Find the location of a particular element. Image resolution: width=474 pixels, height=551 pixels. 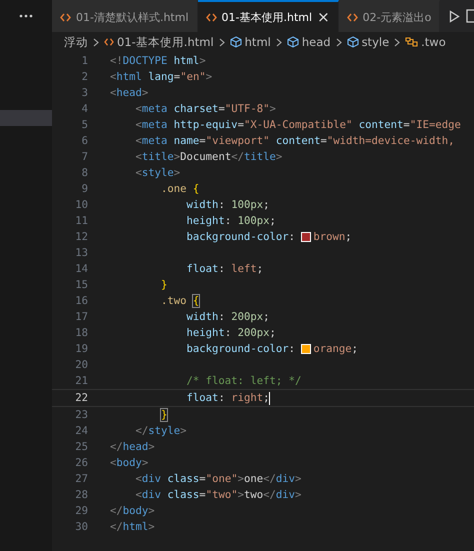

code-attribute: class is located at coordinates (183, 495).